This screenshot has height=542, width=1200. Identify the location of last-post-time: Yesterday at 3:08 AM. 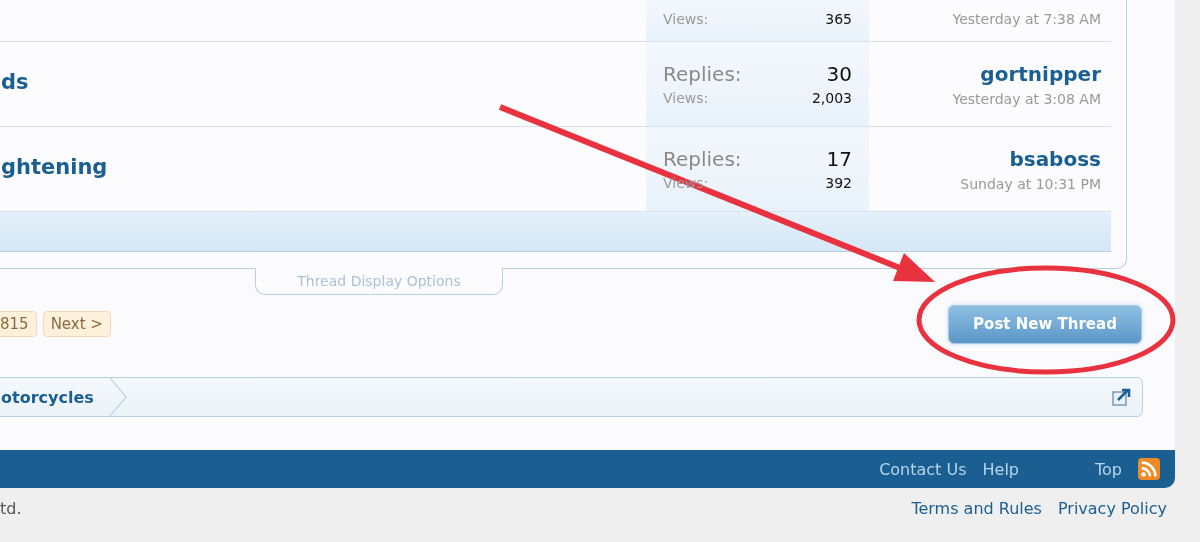
(1026, 98).